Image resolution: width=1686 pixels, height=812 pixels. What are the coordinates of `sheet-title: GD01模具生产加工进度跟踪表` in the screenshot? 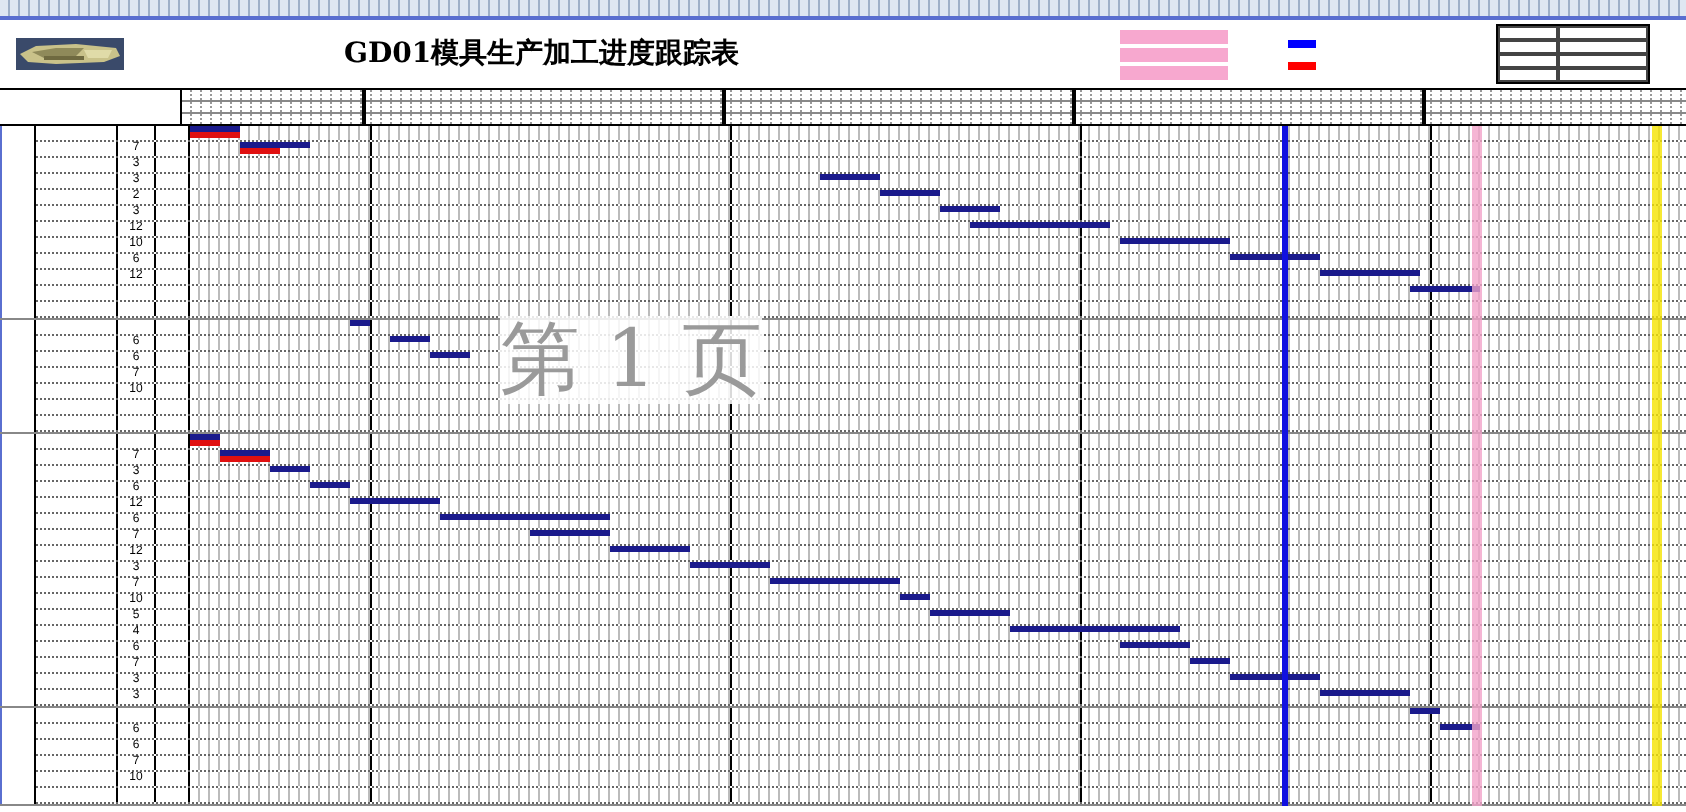 It's located at (542, 54).